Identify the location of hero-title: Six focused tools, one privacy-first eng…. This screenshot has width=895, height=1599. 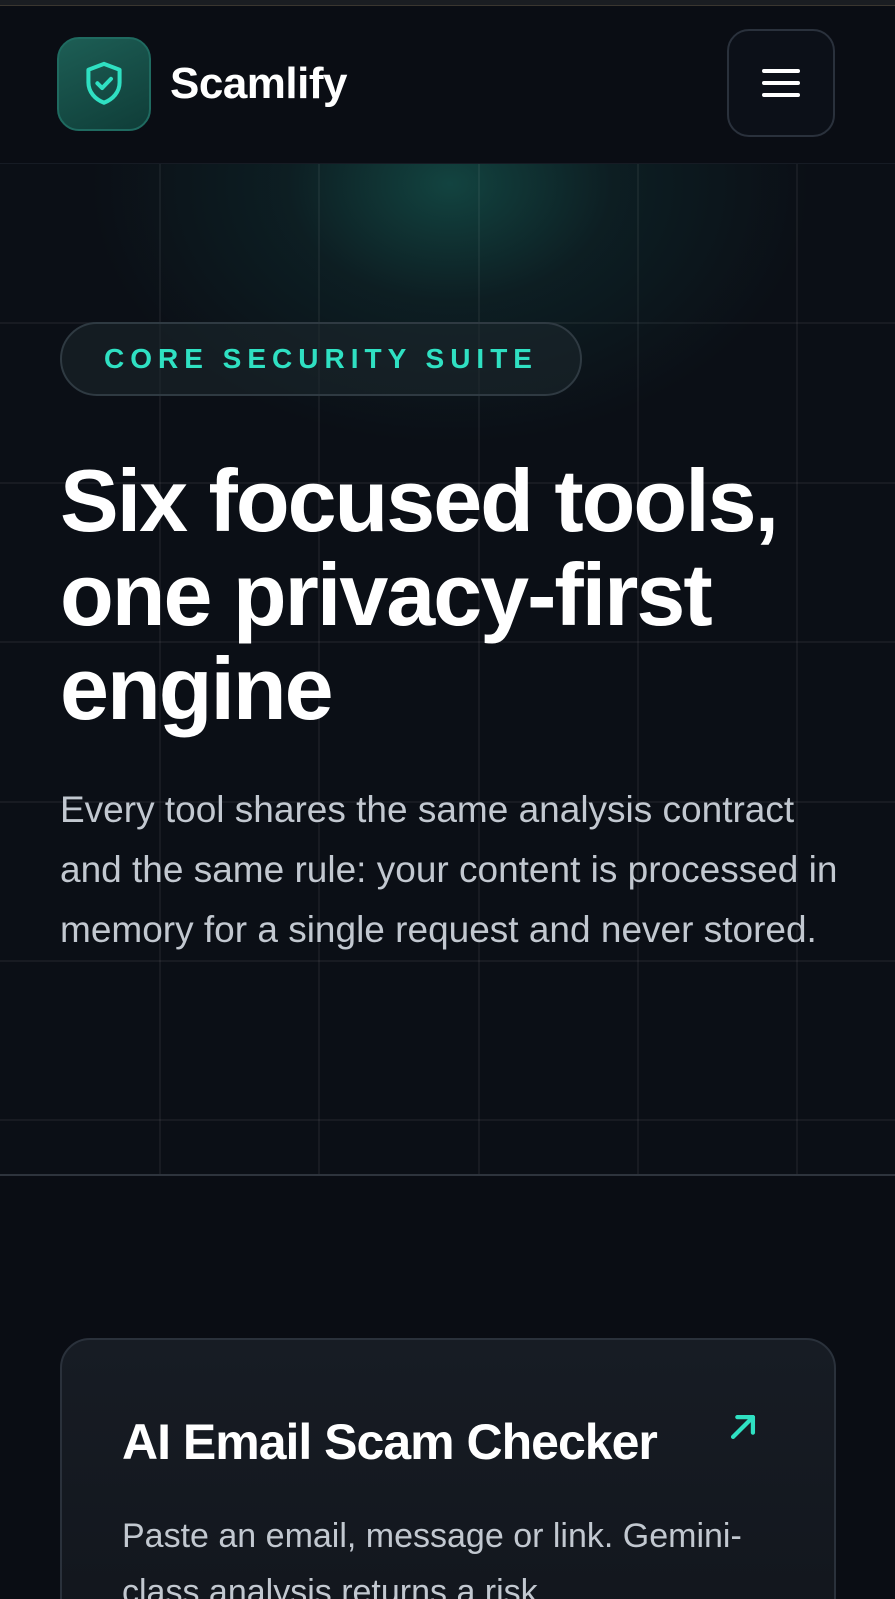
(419, 594).